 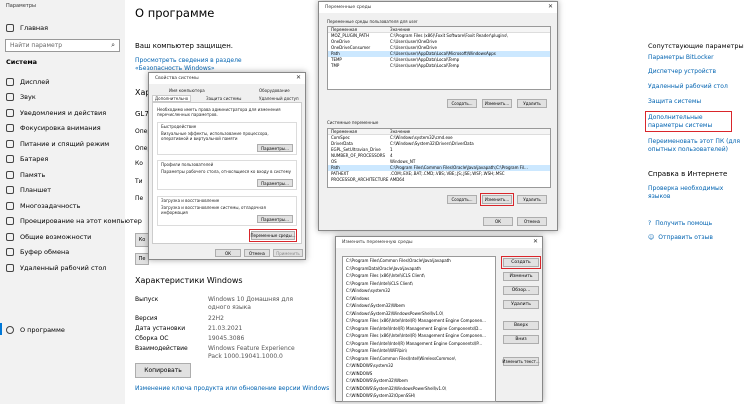 What do you see at coordinates (28, 82) in the screenshot?
I see `sidebar-item: Дисплей` at bounding box center [28, 82].